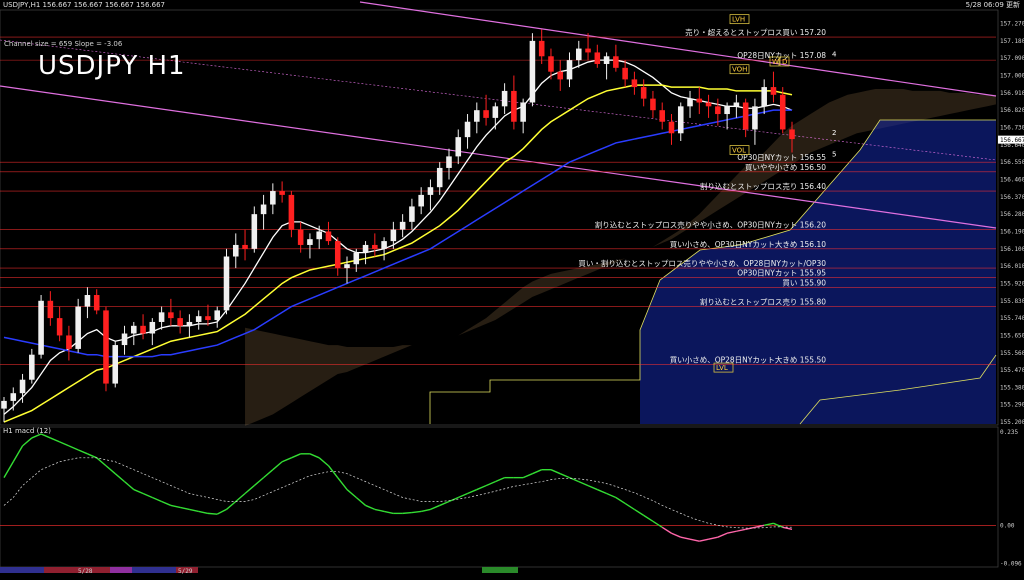  I want to click on channel-info: Channel size = 659 Slope = -3.06, so click(63, 44).